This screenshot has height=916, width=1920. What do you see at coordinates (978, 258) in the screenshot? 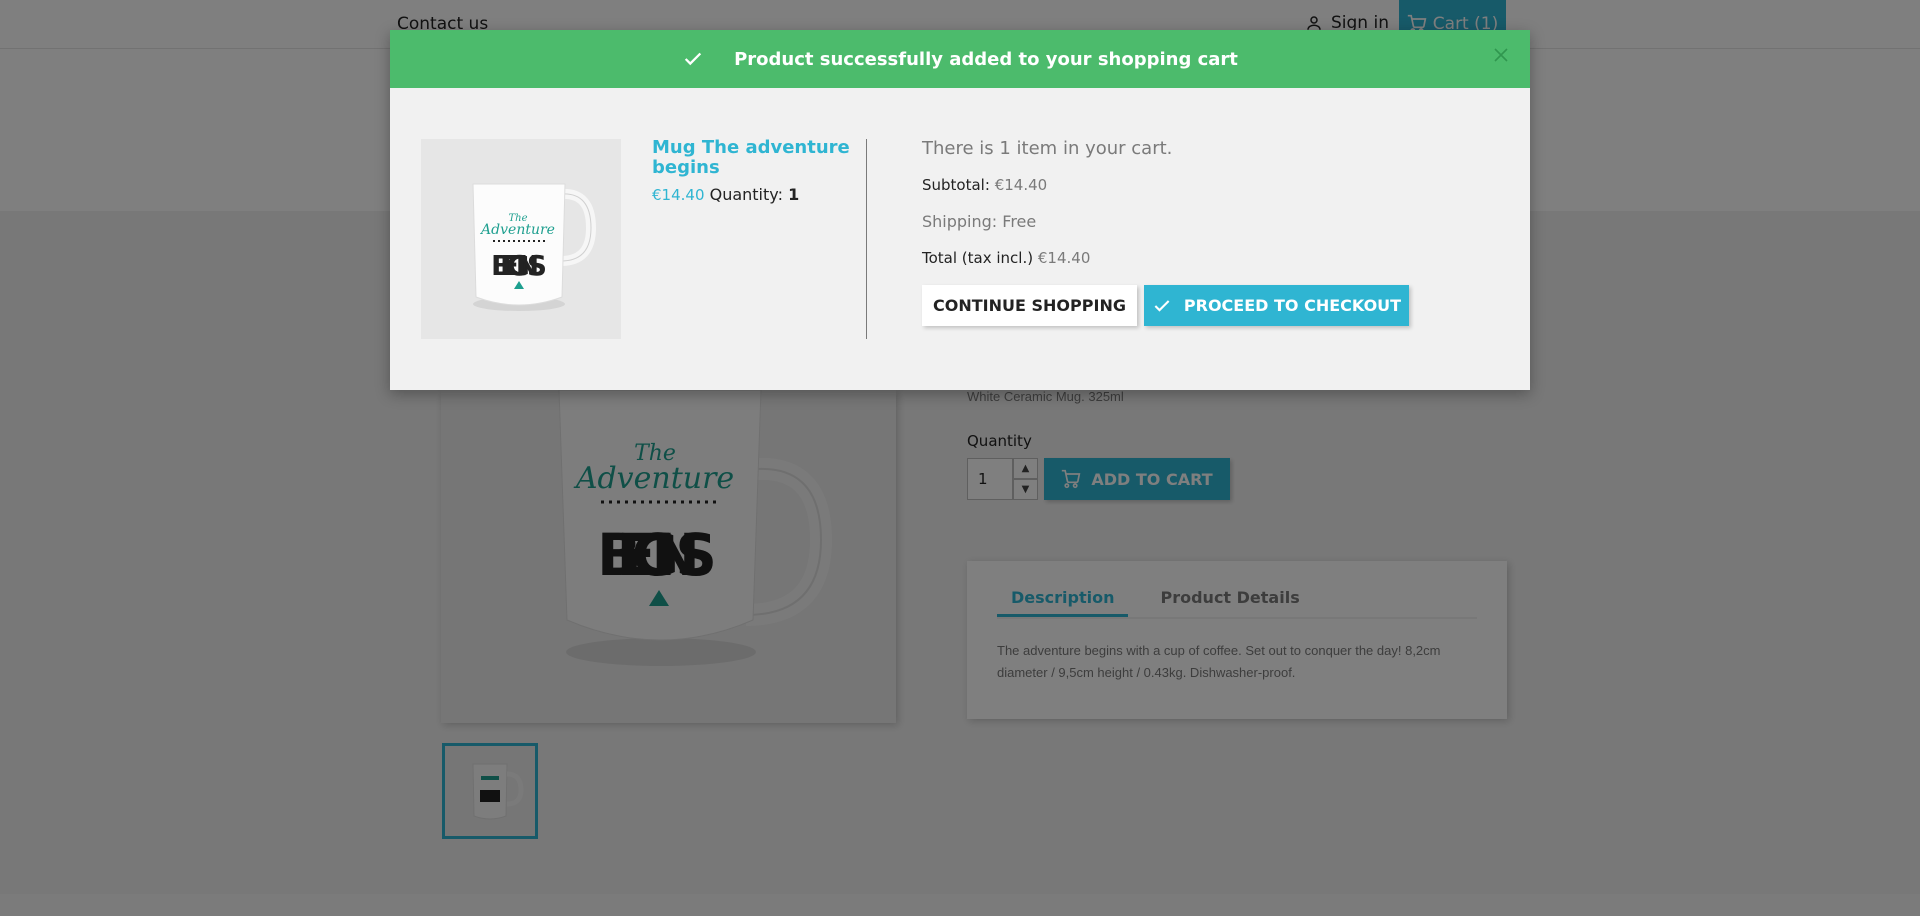
I see `total-label: Total (tax incl.)` at bounding box center [978, 258].